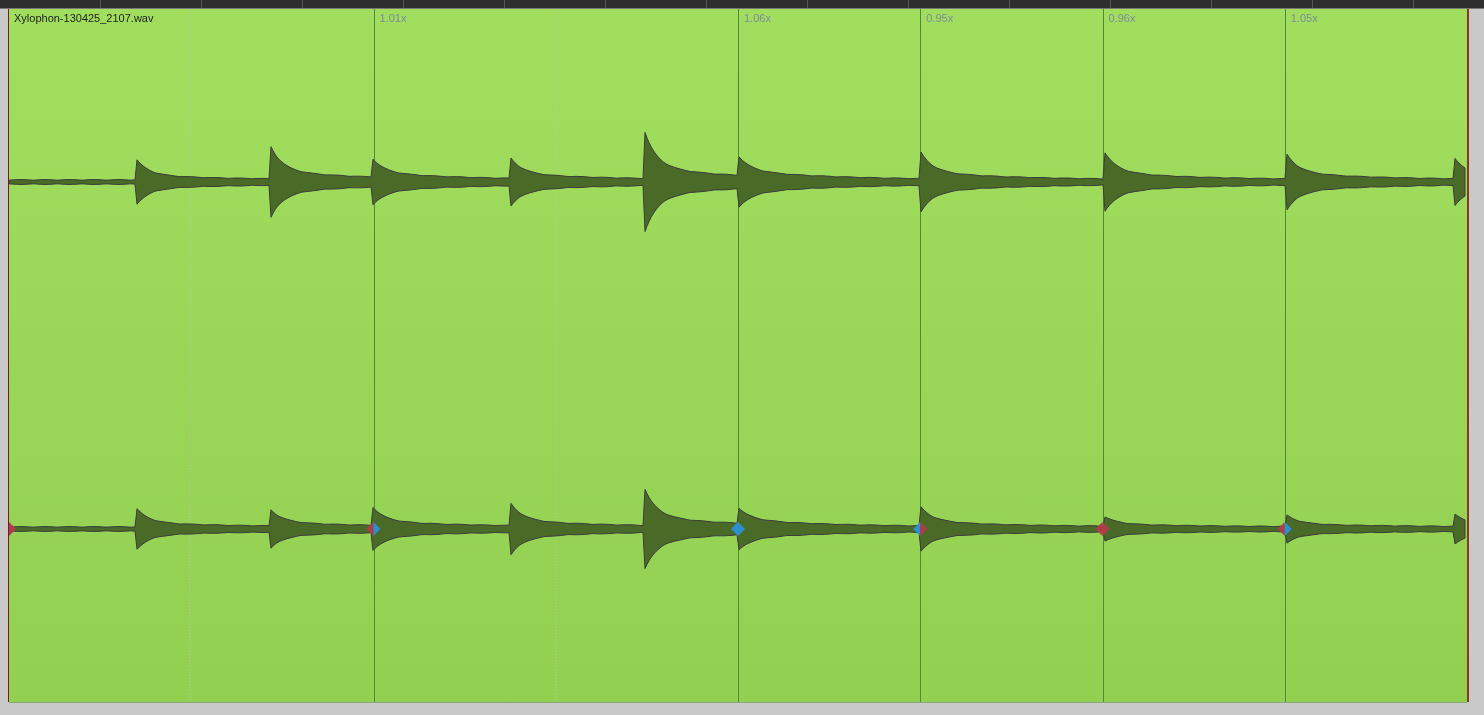  What do you see at coordinates (742, 4) in the screenshot?
I see `timeline-ruler` at bounding box center [742, 4].